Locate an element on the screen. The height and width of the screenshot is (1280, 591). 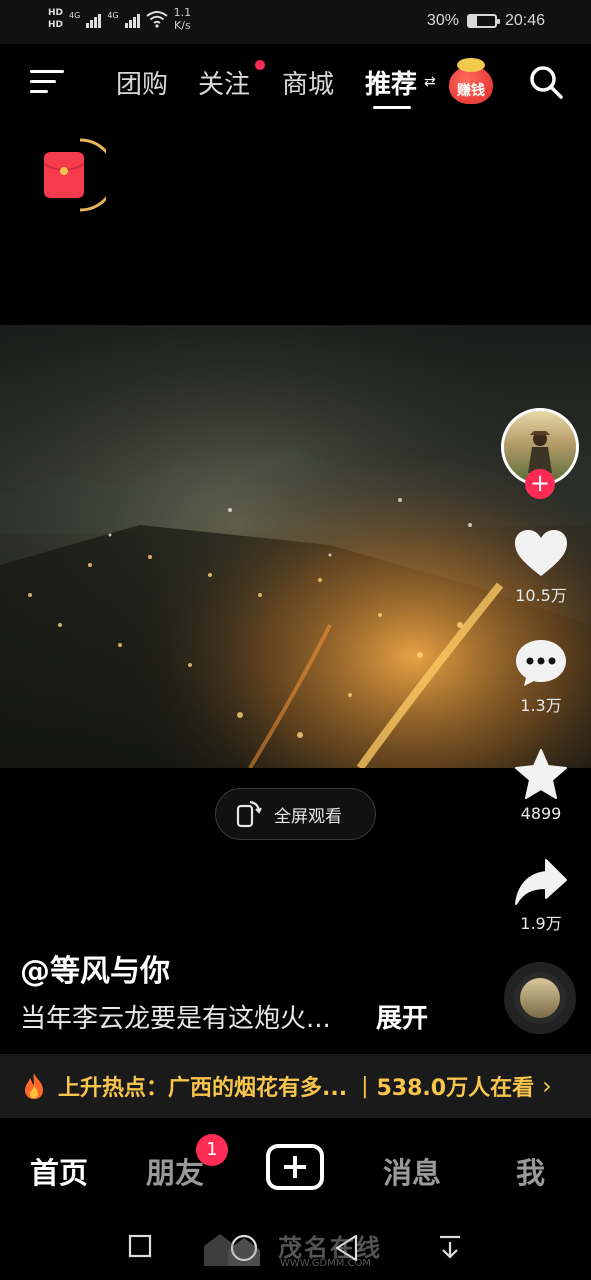
friends-badge: 1 is located at coordinates (212, 1150).